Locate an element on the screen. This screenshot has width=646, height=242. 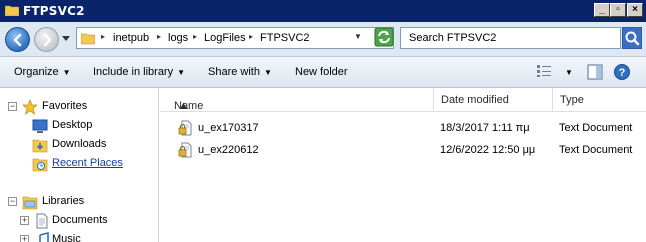
organize-menu: Organize ▼ is located at coordinates (42, 72).